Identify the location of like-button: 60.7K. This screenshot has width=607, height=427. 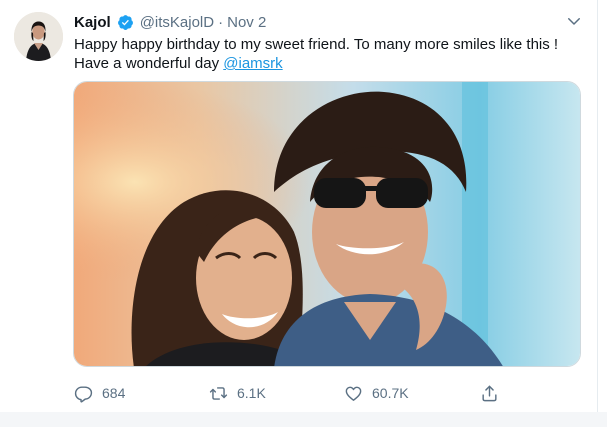
(376, 393).